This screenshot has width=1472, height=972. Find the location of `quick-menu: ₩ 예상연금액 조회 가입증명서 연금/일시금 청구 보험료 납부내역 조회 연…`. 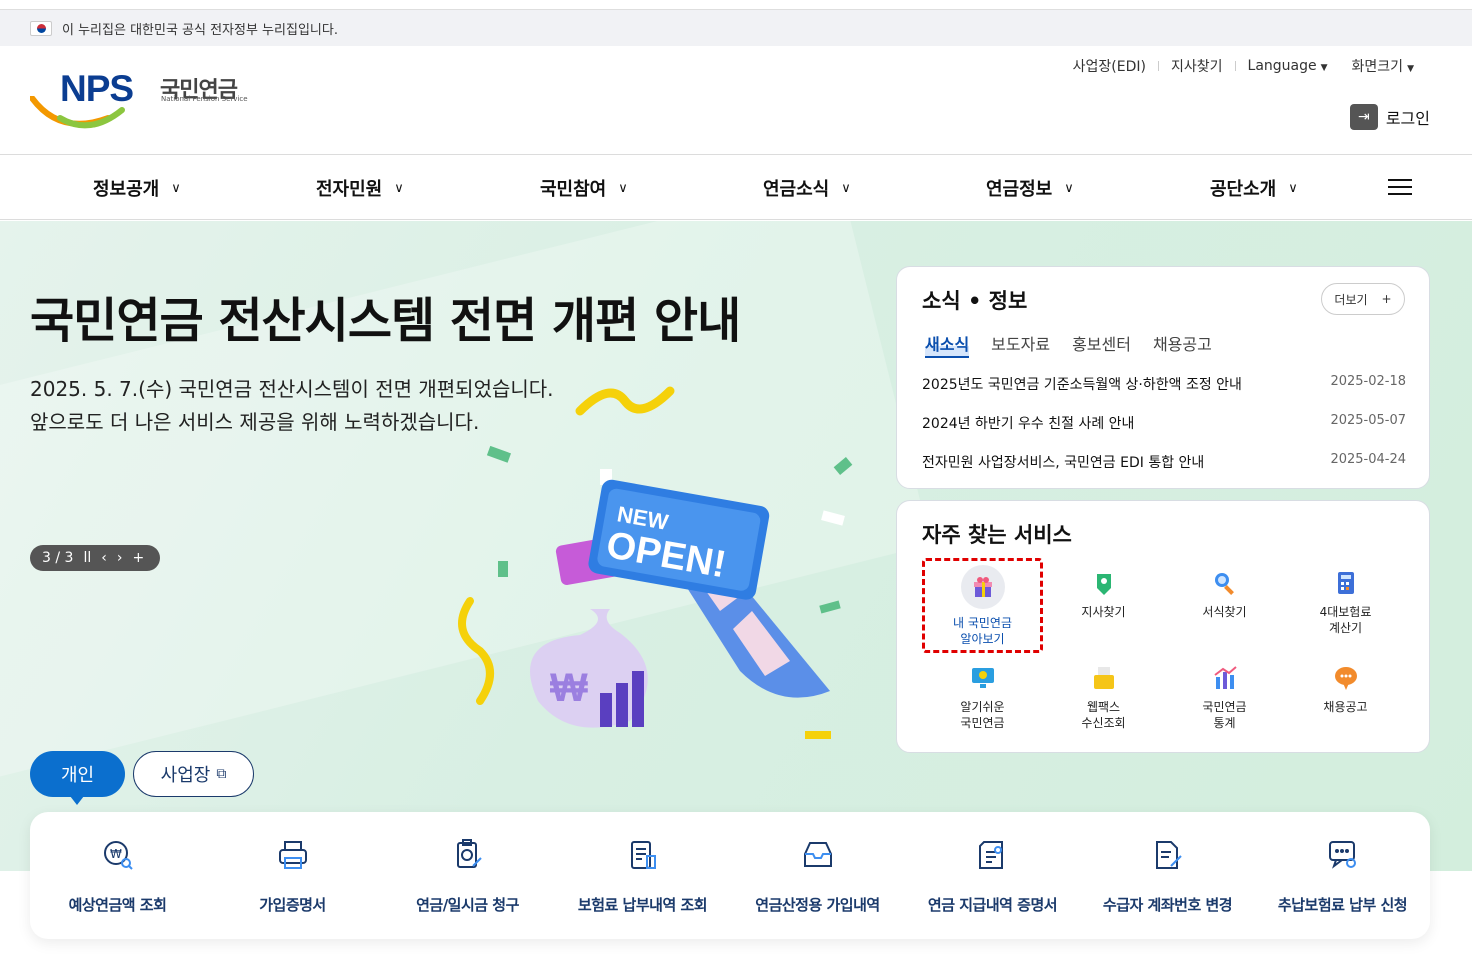

quick-menu: ₩ 예상연금액 조회 가입증명서 연금/일시금 청구 보험료 납부내역 조회 연… is located at coordinates (730, 875).